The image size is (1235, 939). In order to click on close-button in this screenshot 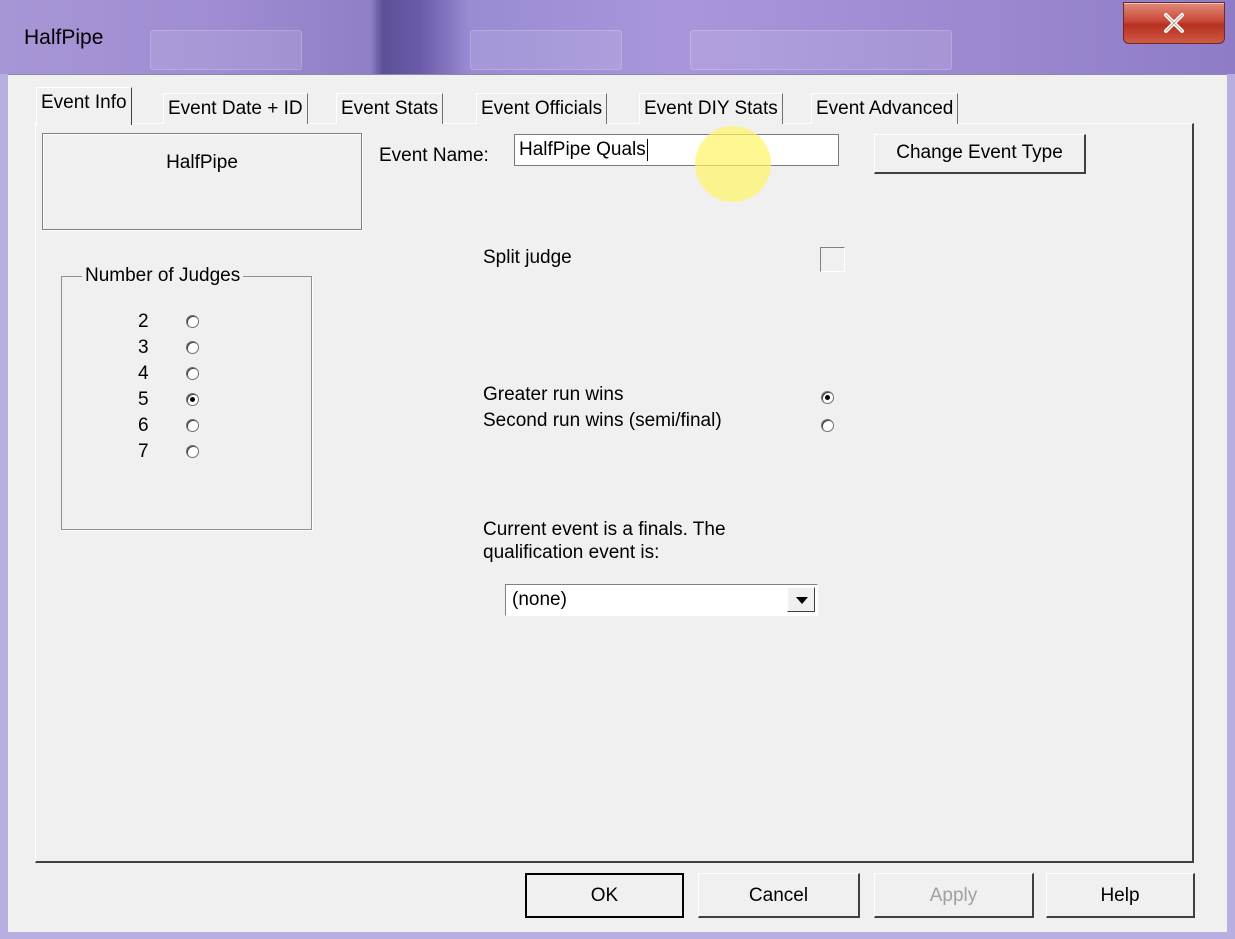, I will do `click(1174, 23)`.